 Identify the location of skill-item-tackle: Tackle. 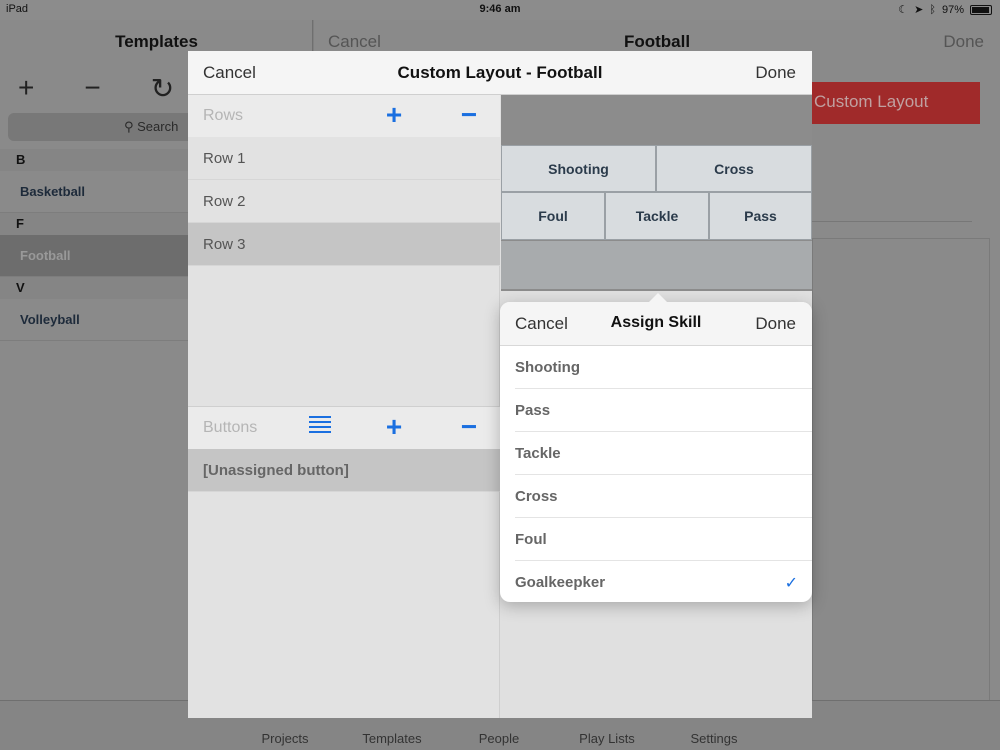
(656, 453).